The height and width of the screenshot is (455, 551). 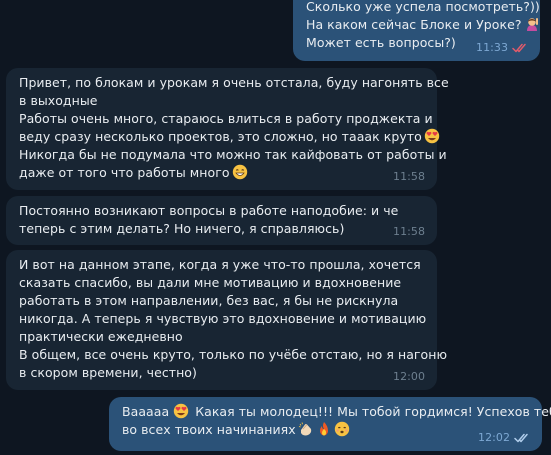 I want to click on grinning-face-emoji, so click(x=240, y=172).